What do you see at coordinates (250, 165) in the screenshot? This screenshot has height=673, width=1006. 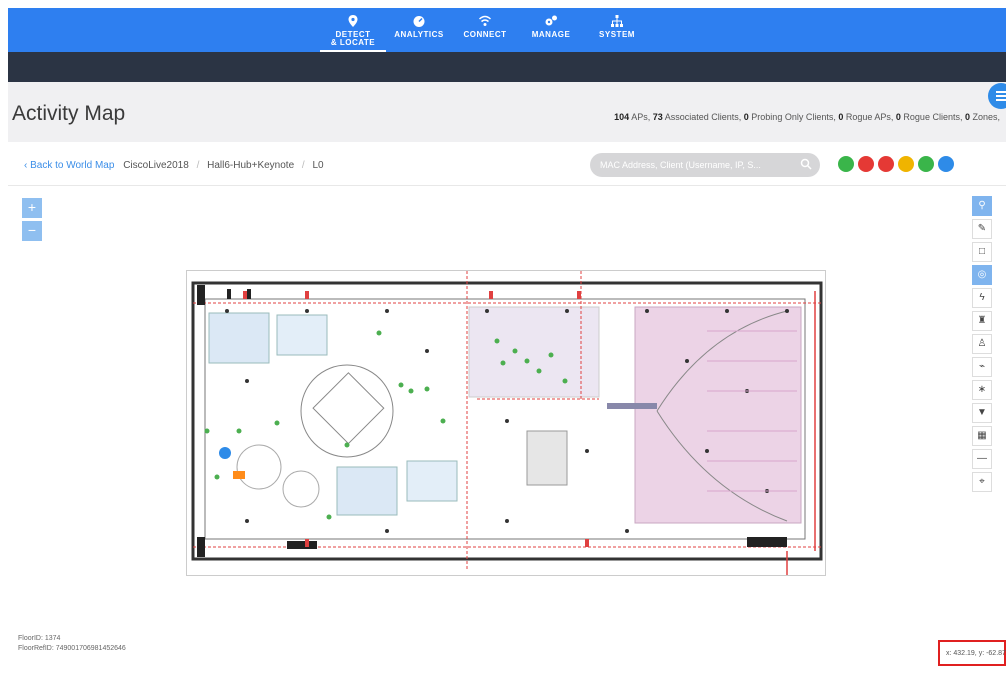 I see `breadcrumb-building: Hall6-Hub+Keynote` at bounding box center [250, 165].